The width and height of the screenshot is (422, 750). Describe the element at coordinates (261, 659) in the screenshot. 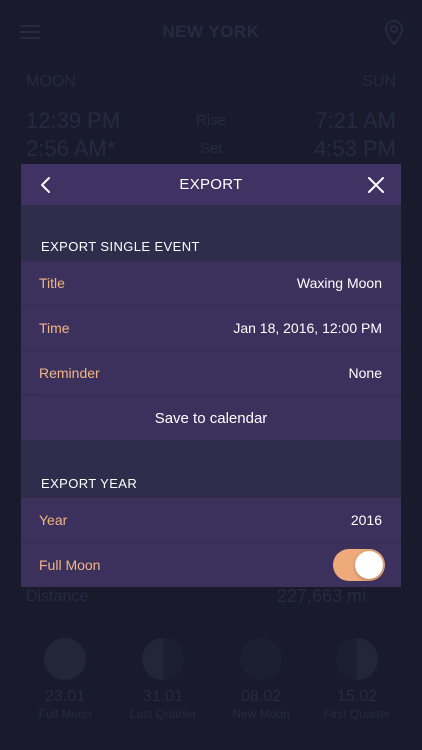

I see `new-moon-icon` at that location.